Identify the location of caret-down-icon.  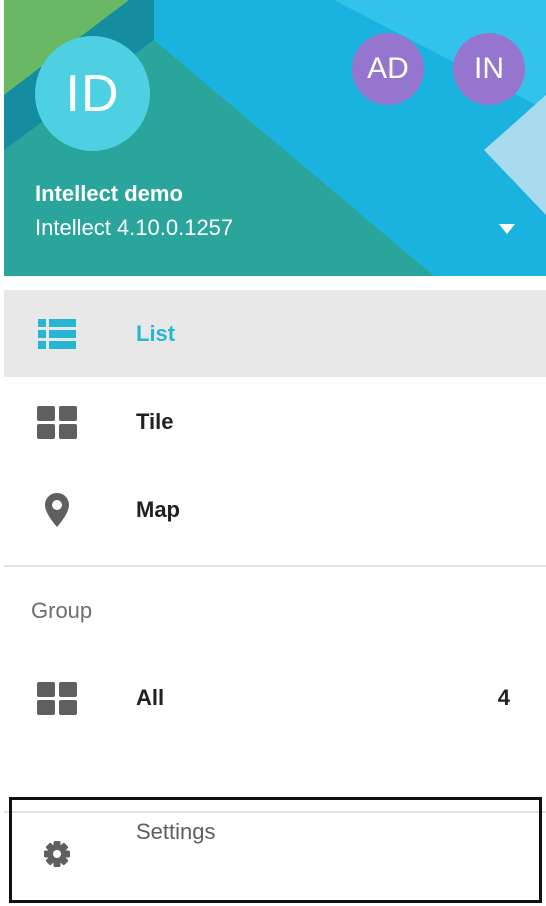
(507, 229).